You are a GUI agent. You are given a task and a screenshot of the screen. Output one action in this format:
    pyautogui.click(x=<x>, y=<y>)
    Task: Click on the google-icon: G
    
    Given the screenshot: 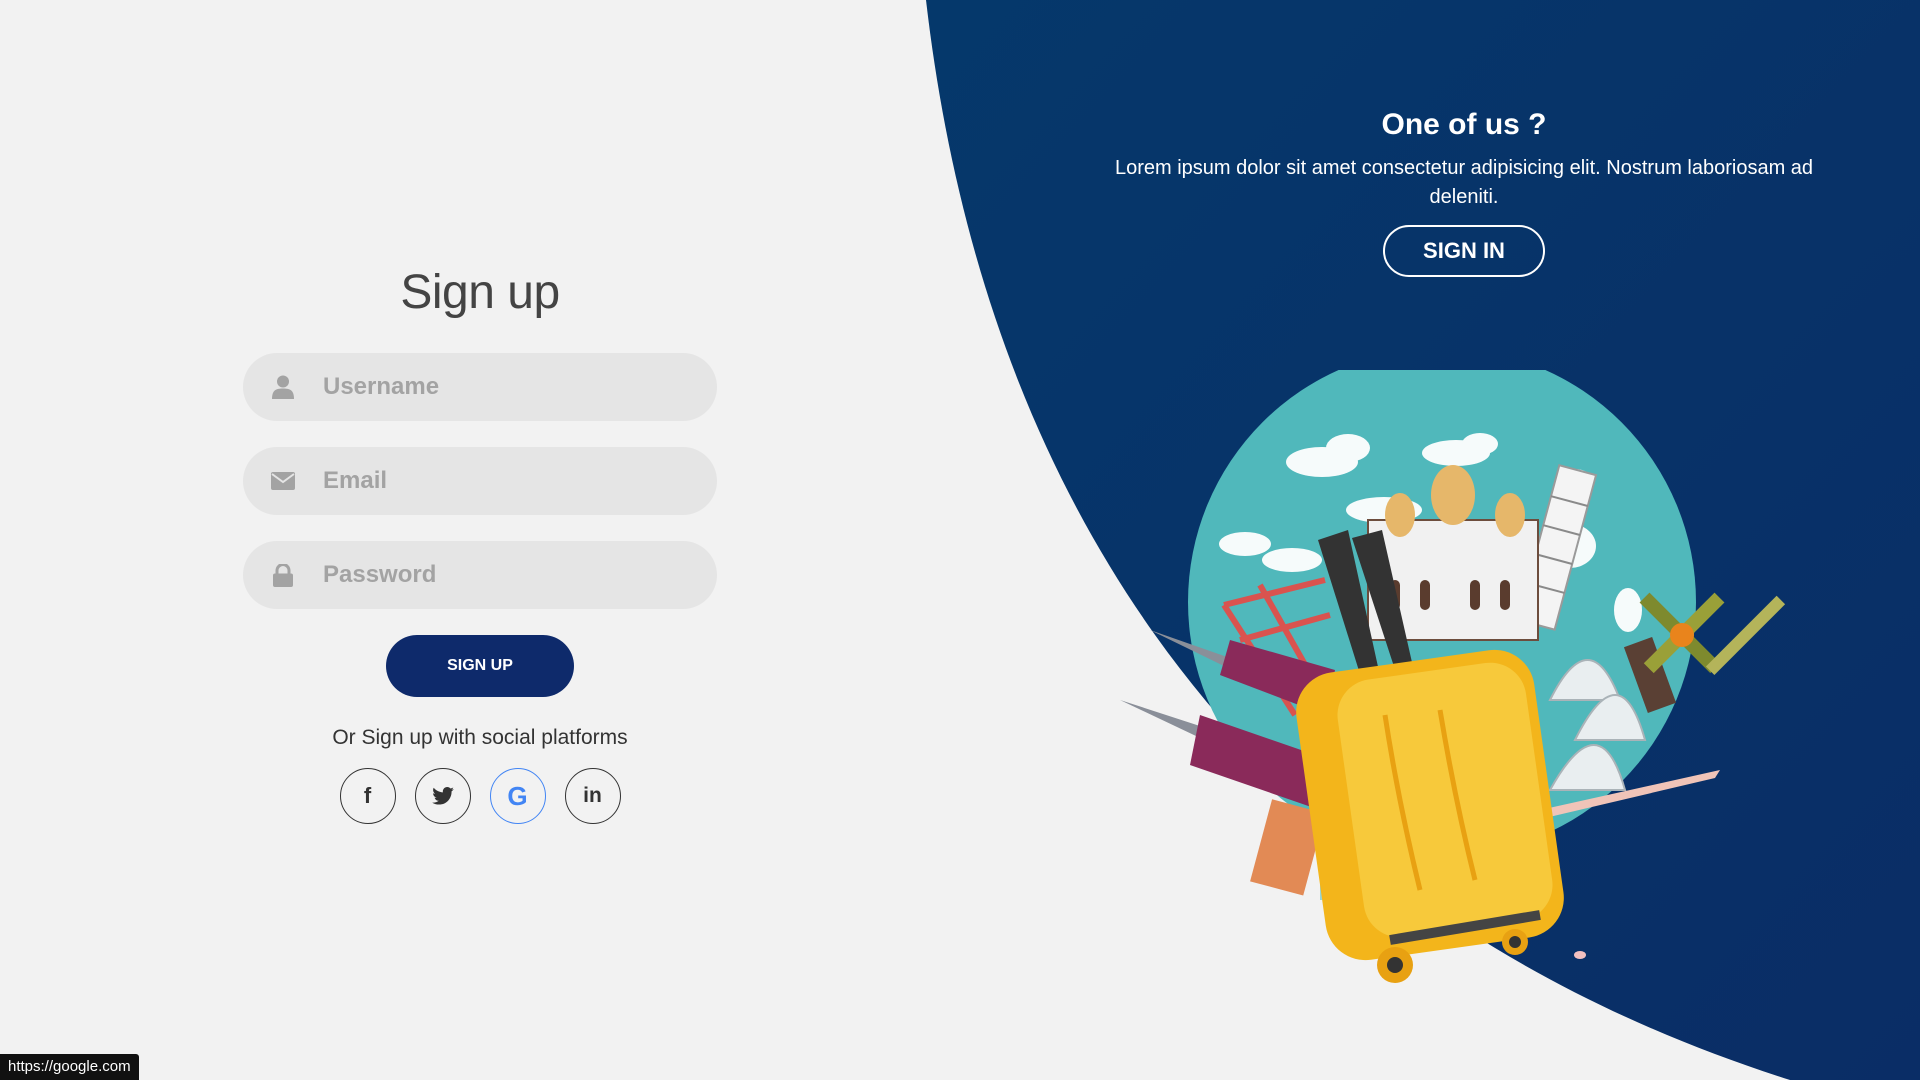 What is the action you would take?
    pyautogui.click(x=517, y=795)
    